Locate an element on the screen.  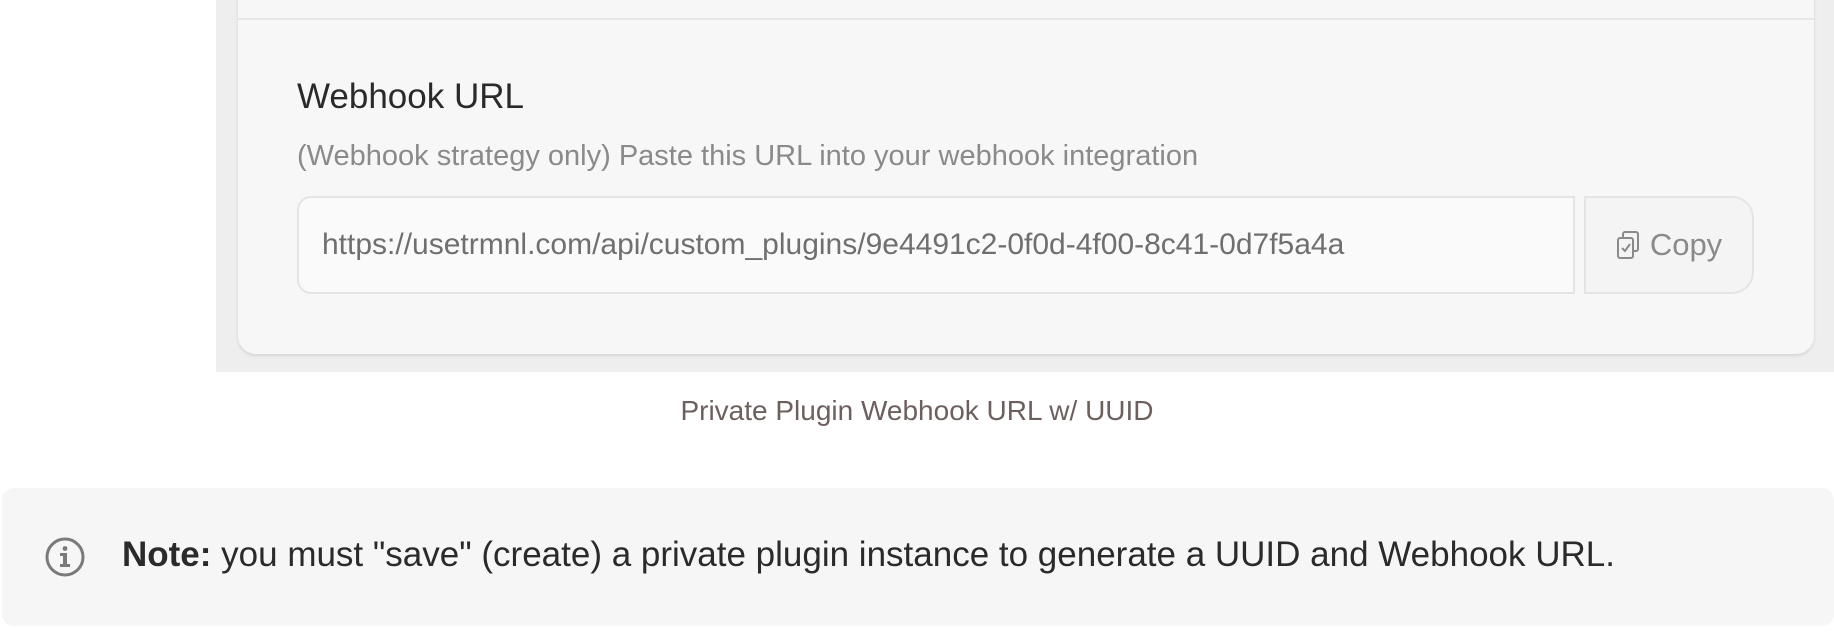
copy-button: Copy is located at coordinates (1669, 245).